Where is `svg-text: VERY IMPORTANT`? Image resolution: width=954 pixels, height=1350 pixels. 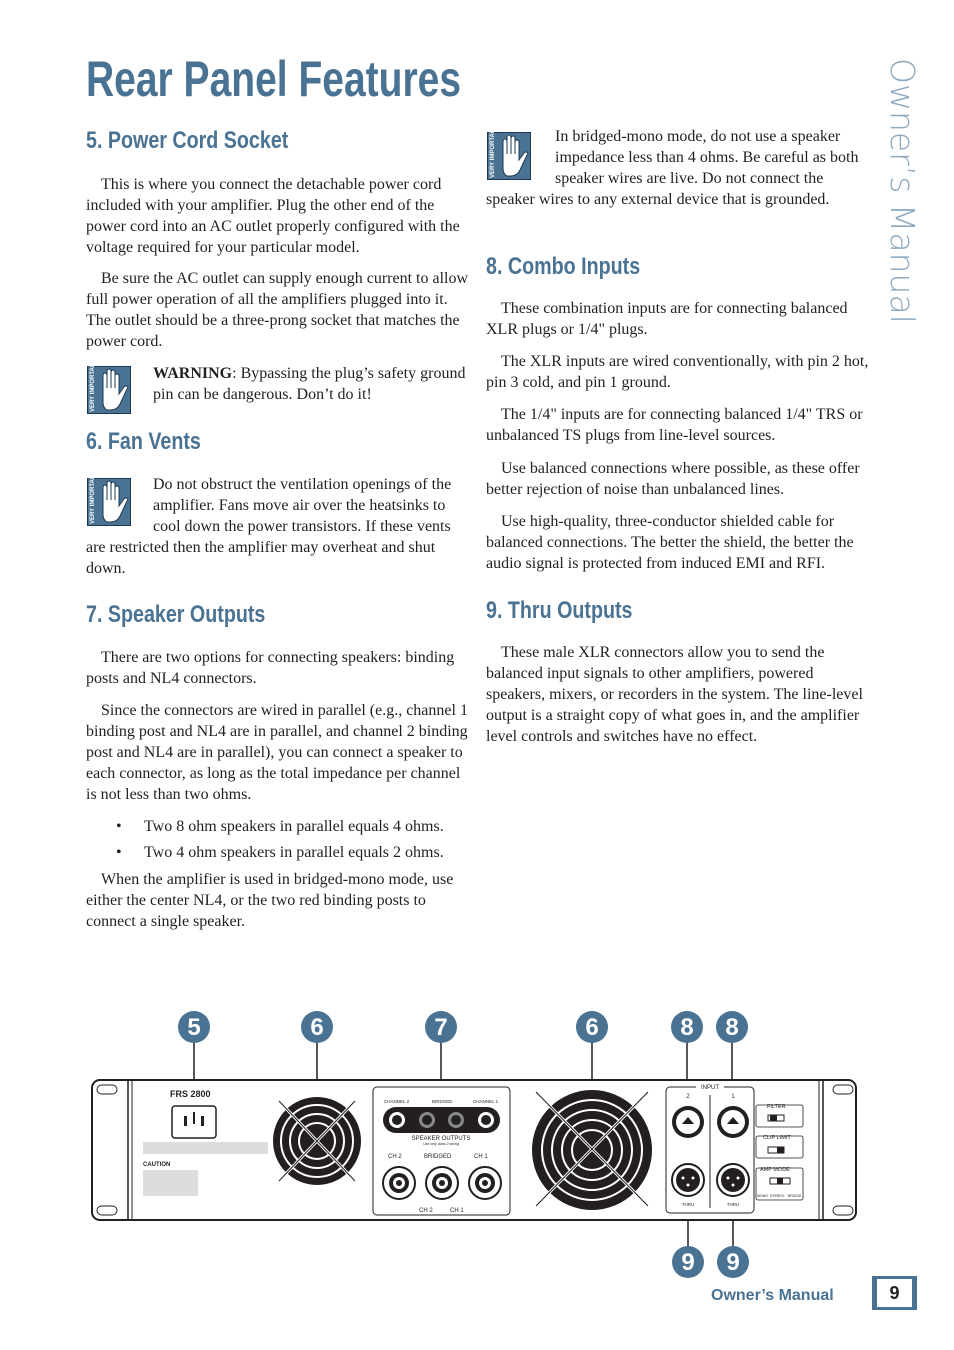 svg-text: VERY IMPORTANT is located at coordinates (93, 389).